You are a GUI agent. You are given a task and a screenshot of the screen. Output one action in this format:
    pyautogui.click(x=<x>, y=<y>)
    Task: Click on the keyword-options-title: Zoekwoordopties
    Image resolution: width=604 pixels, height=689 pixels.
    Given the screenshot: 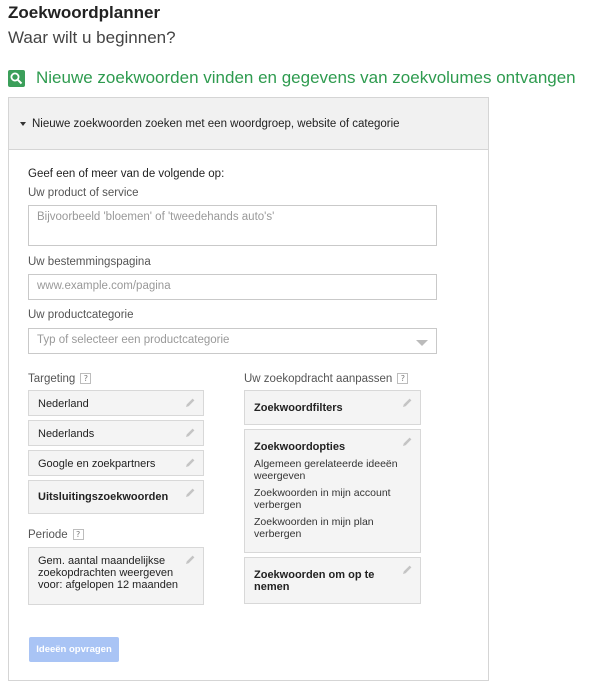 What is the action you would take?
    pyautogui.click(x=300, y=447)
    